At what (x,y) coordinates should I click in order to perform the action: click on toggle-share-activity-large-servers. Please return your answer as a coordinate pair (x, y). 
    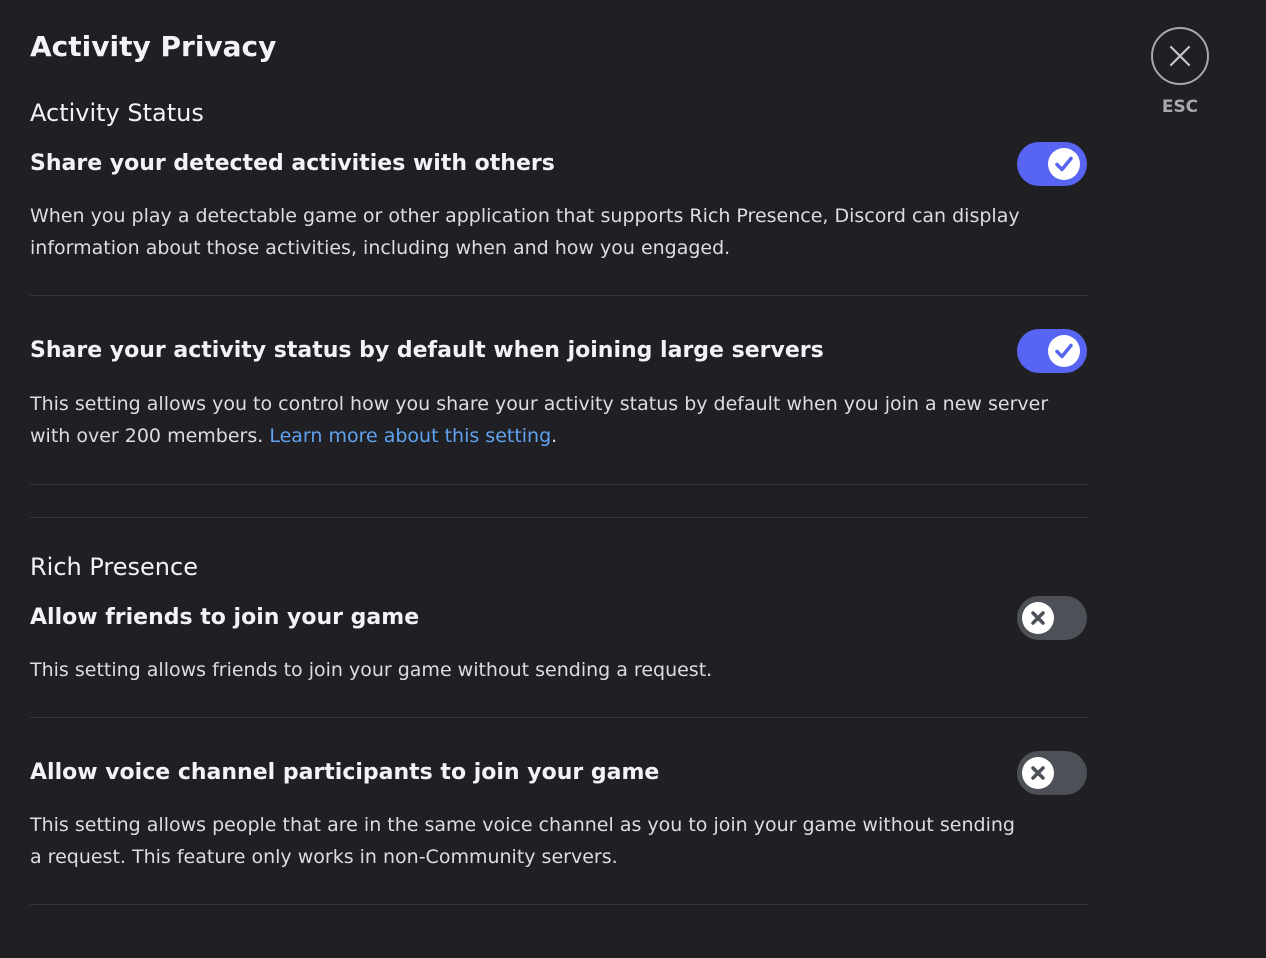
    Looking at the image, I should click on (1052, 351).